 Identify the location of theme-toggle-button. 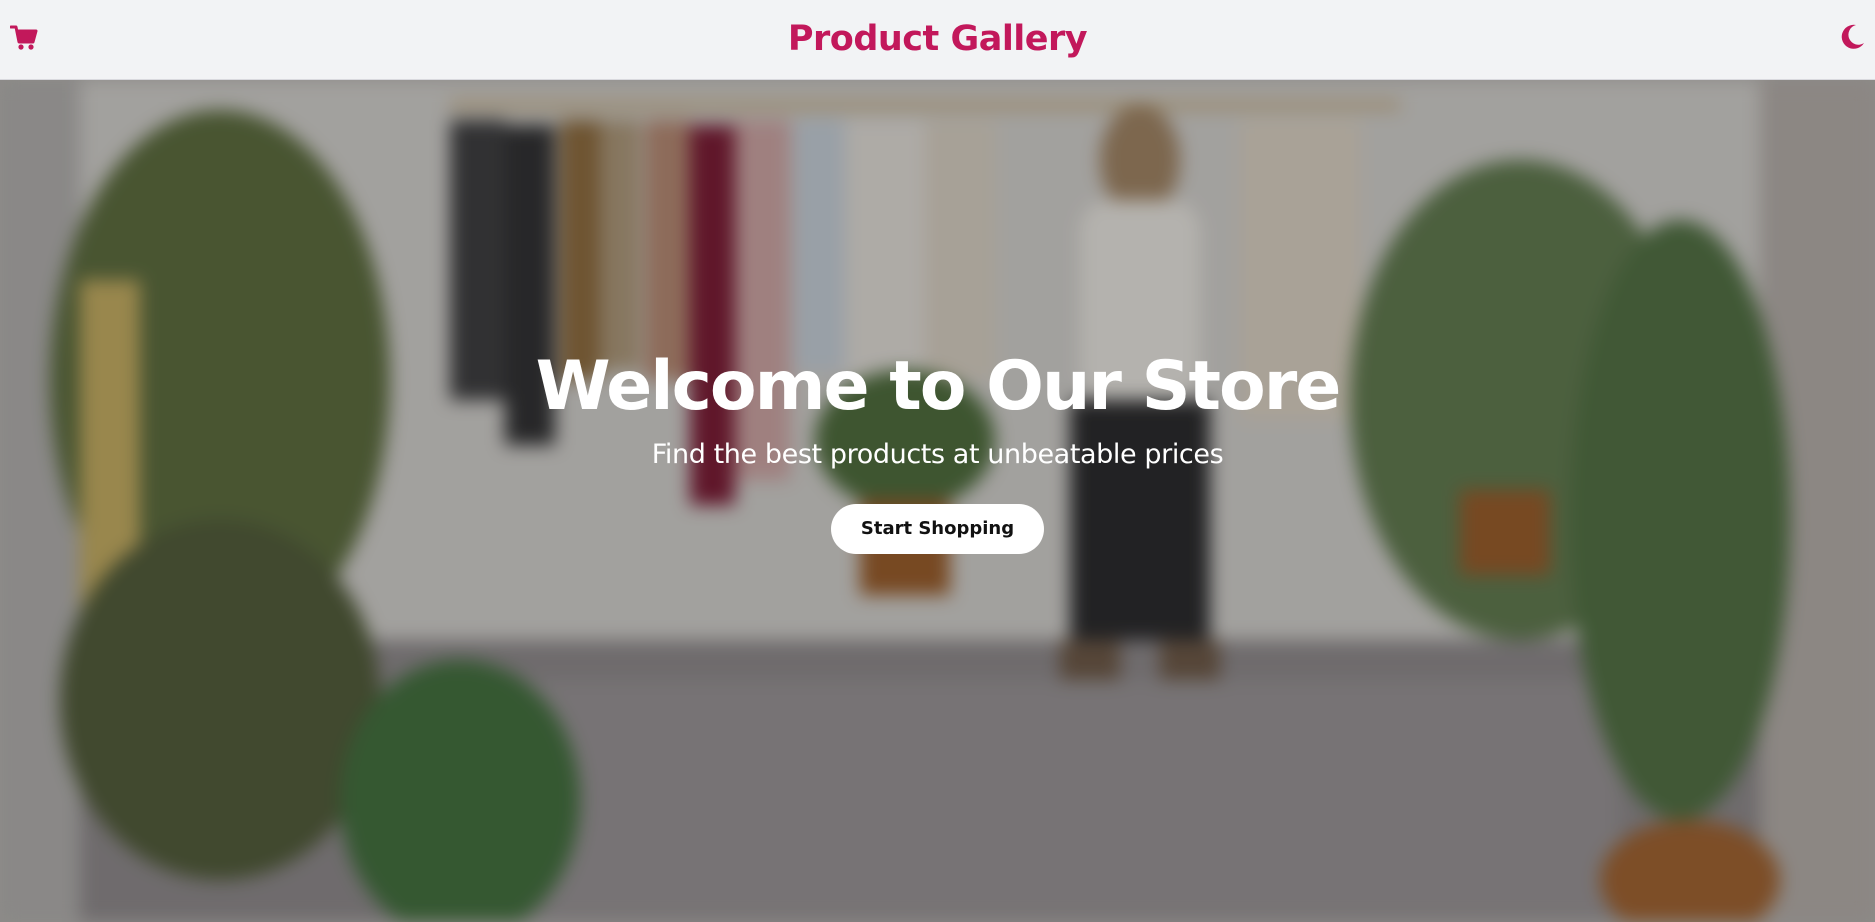
(1852, 37).